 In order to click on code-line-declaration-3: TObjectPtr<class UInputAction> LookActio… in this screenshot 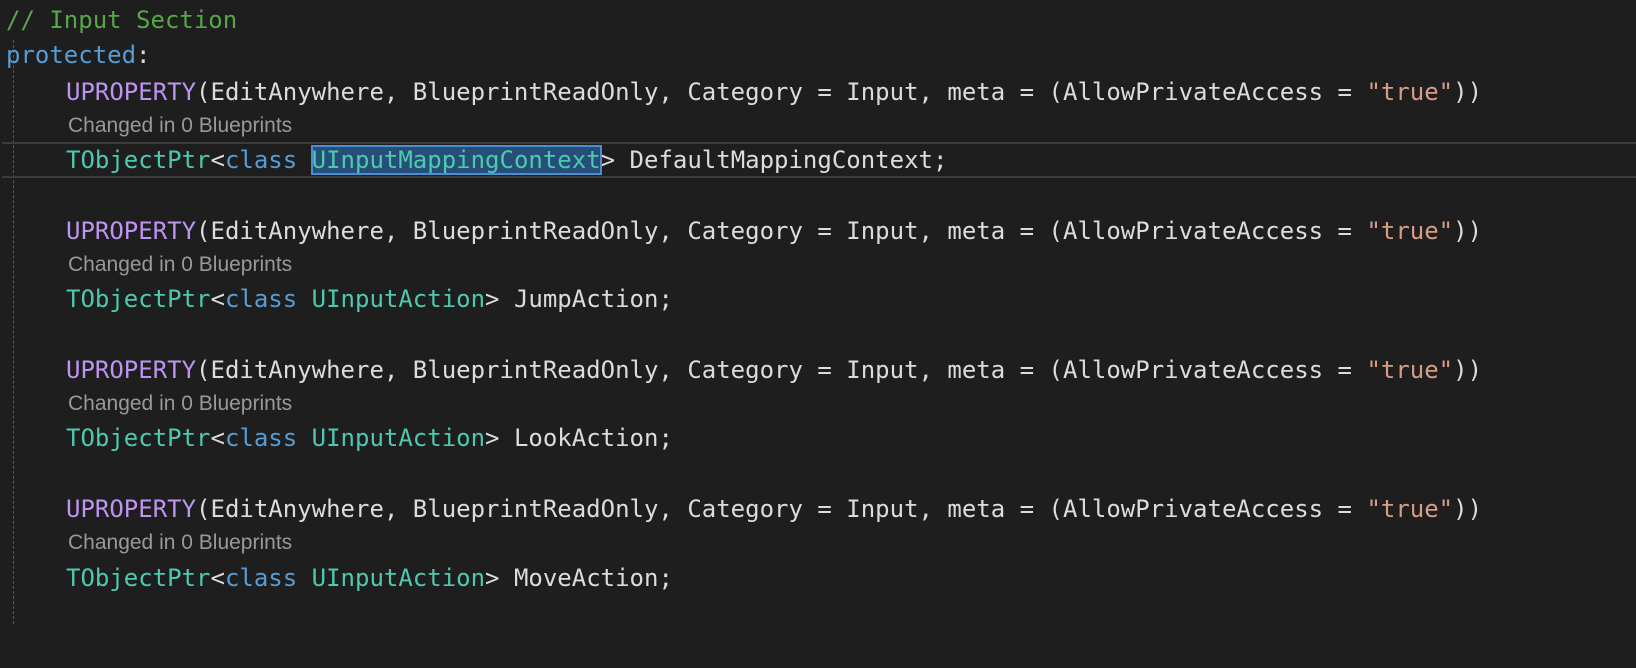, I will do `click(818, 438)`.